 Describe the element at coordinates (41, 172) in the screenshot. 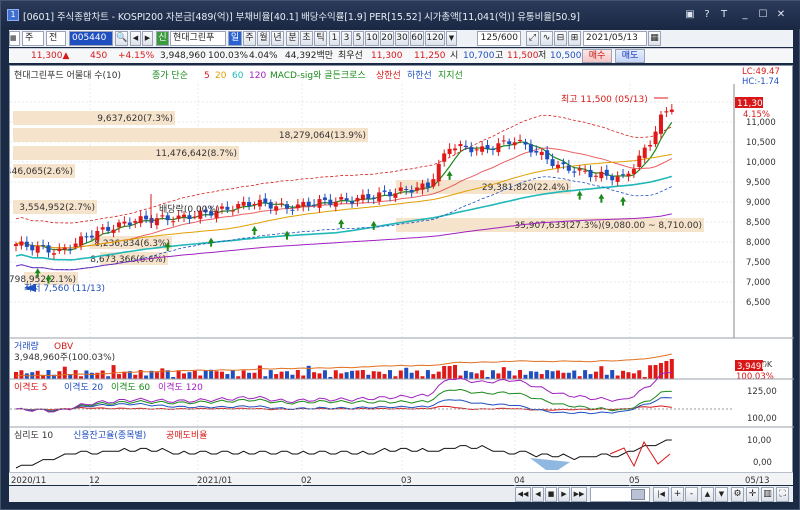

I see `volume-zone-label: 3,446,065(2.6%)` at that location.